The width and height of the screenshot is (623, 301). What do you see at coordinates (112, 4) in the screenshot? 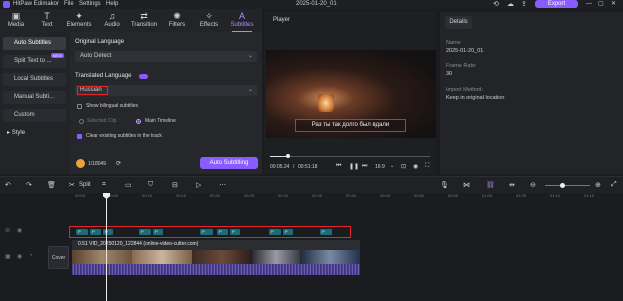
I see `menu-help: Help` at bounding box center [112, 4].